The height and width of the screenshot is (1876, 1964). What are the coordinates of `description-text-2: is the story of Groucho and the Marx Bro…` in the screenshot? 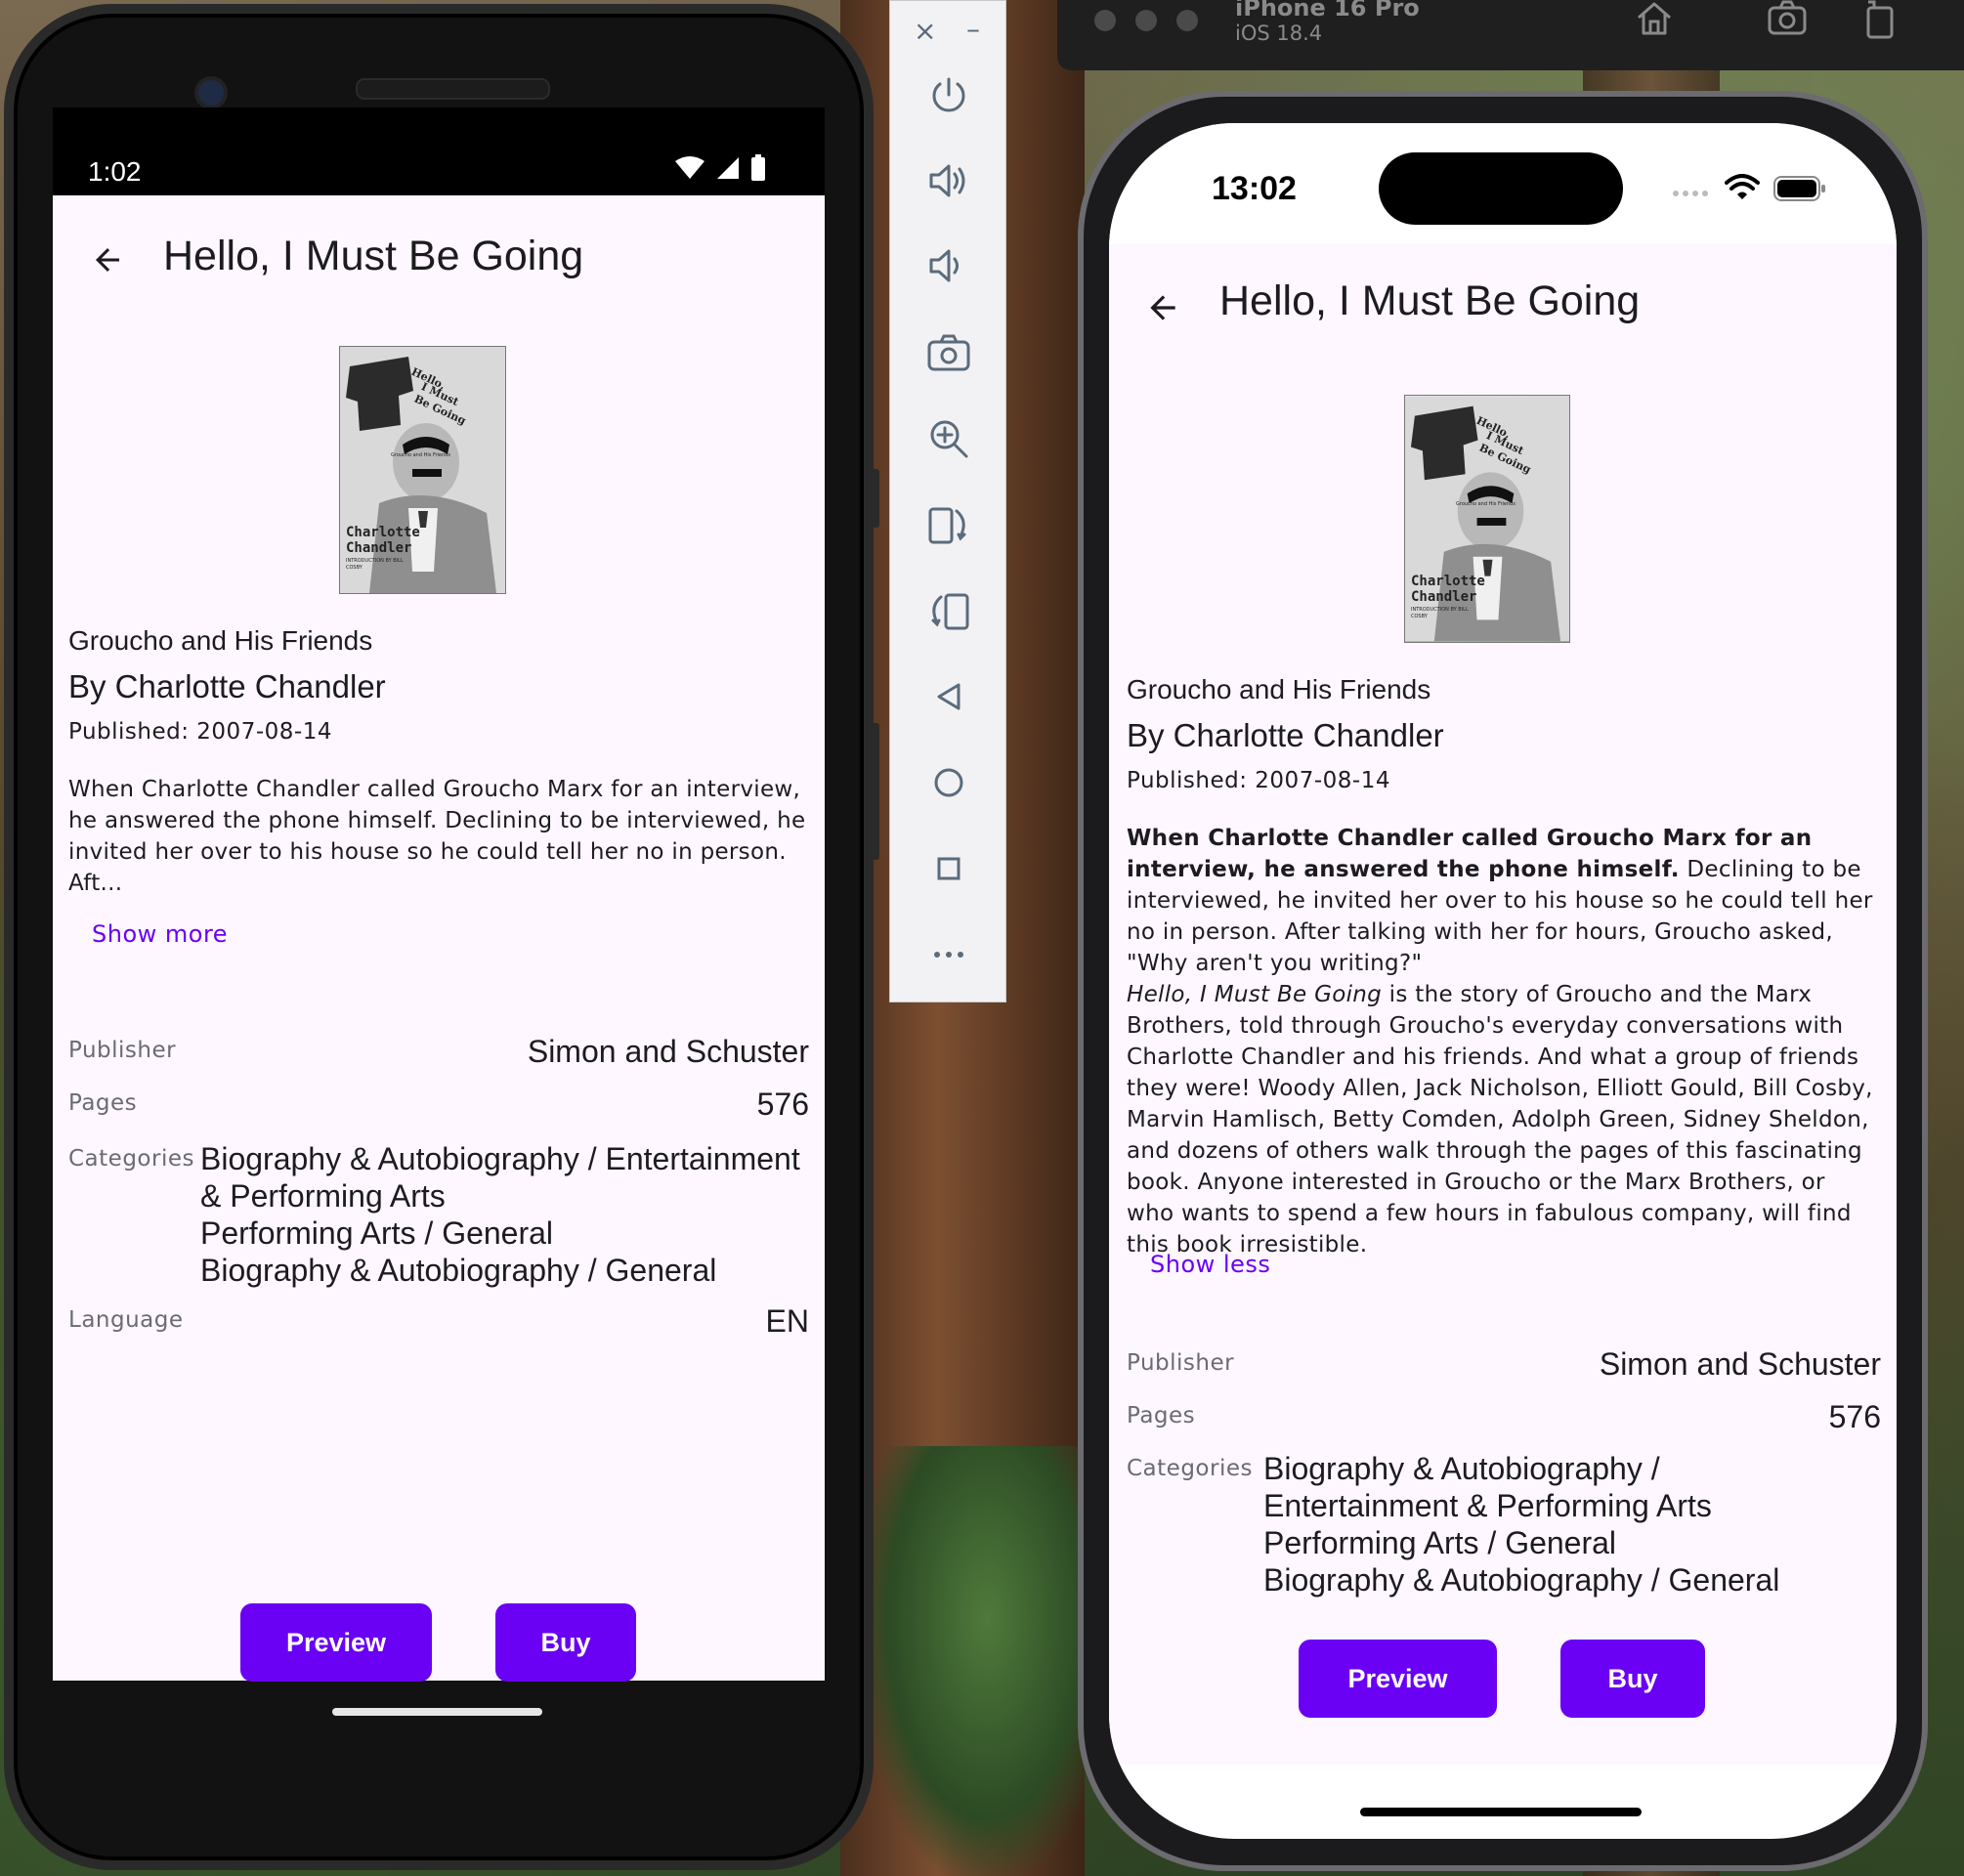 It's located at (1500, 1120).